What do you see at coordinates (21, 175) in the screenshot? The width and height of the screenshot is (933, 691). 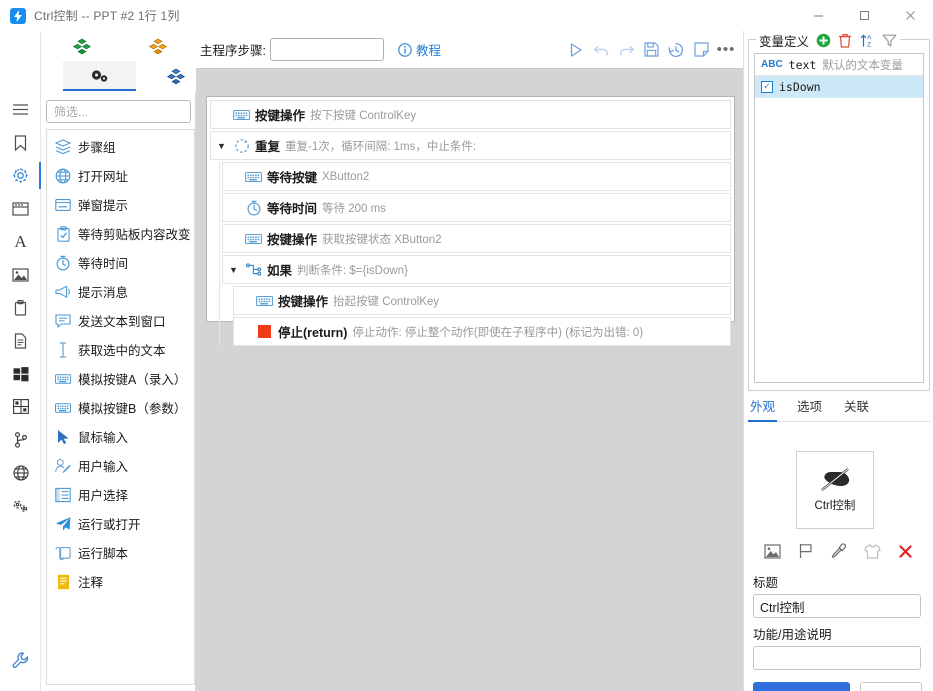 I see `rail-gear-icon` at bounding box center [21, 175].